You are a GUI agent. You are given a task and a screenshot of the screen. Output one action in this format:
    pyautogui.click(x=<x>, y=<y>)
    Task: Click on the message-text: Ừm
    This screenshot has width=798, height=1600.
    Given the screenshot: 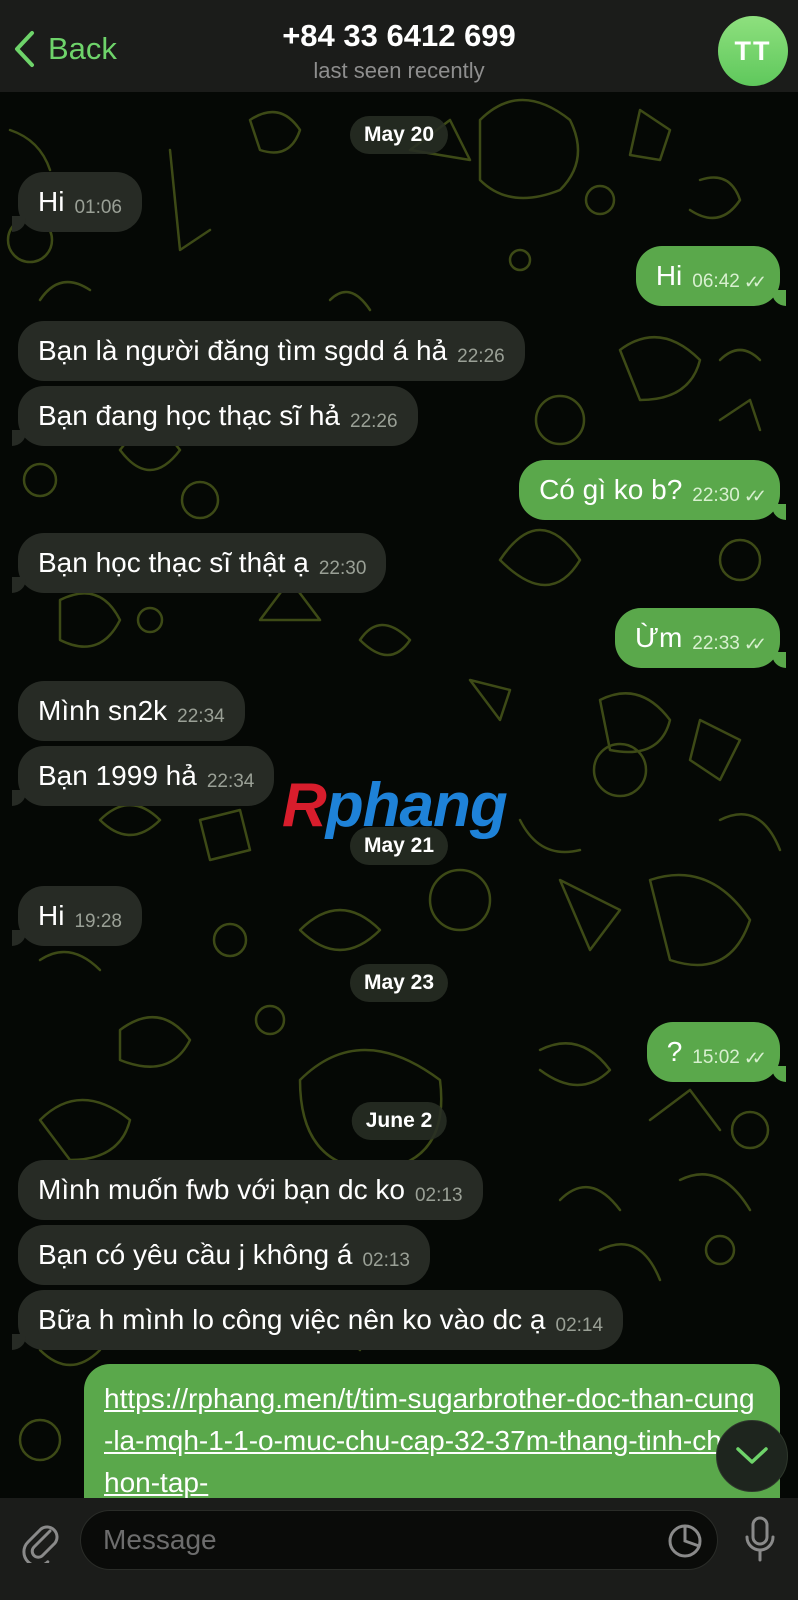 What is the action you would take?
    pyautogui.click(x=659, y=637)
    